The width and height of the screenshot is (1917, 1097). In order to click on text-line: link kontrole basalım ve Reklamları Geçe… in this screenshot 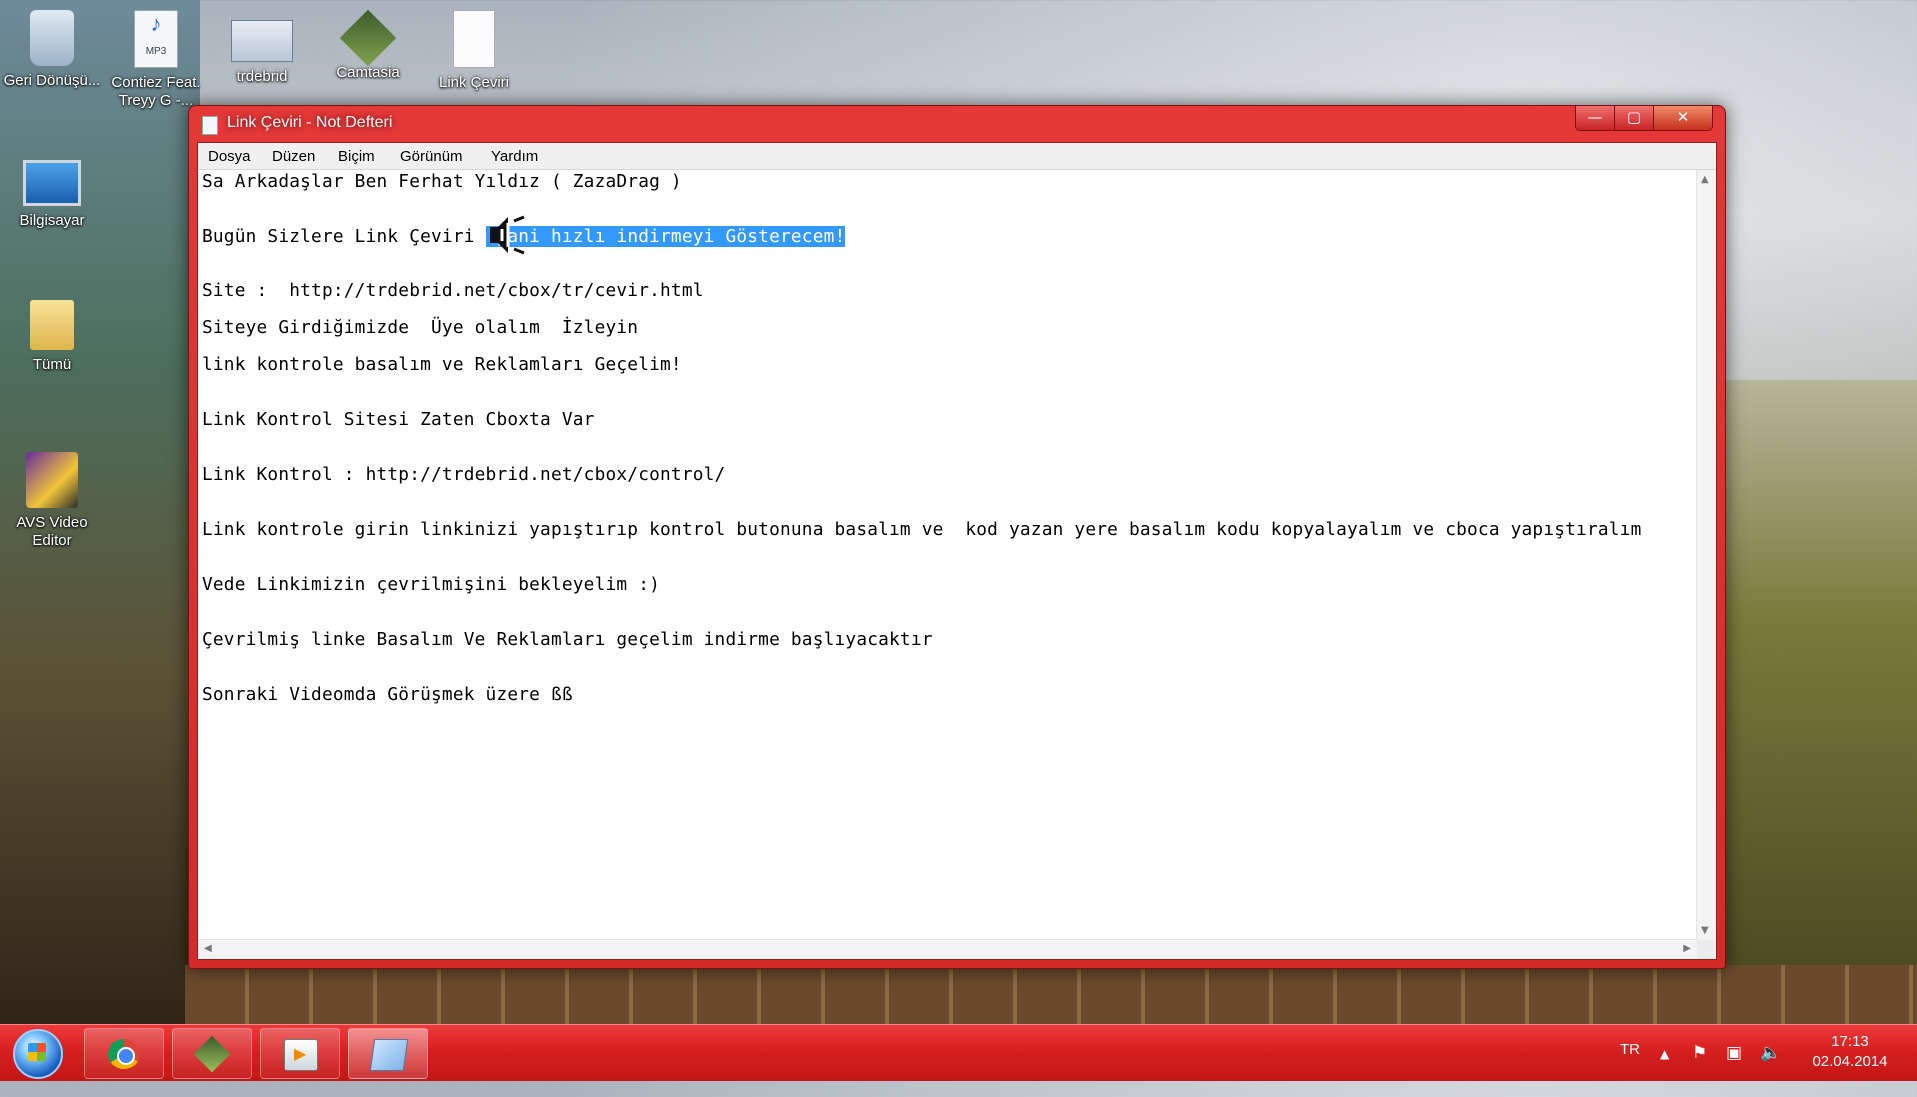, I will do `click(442, 364)`.